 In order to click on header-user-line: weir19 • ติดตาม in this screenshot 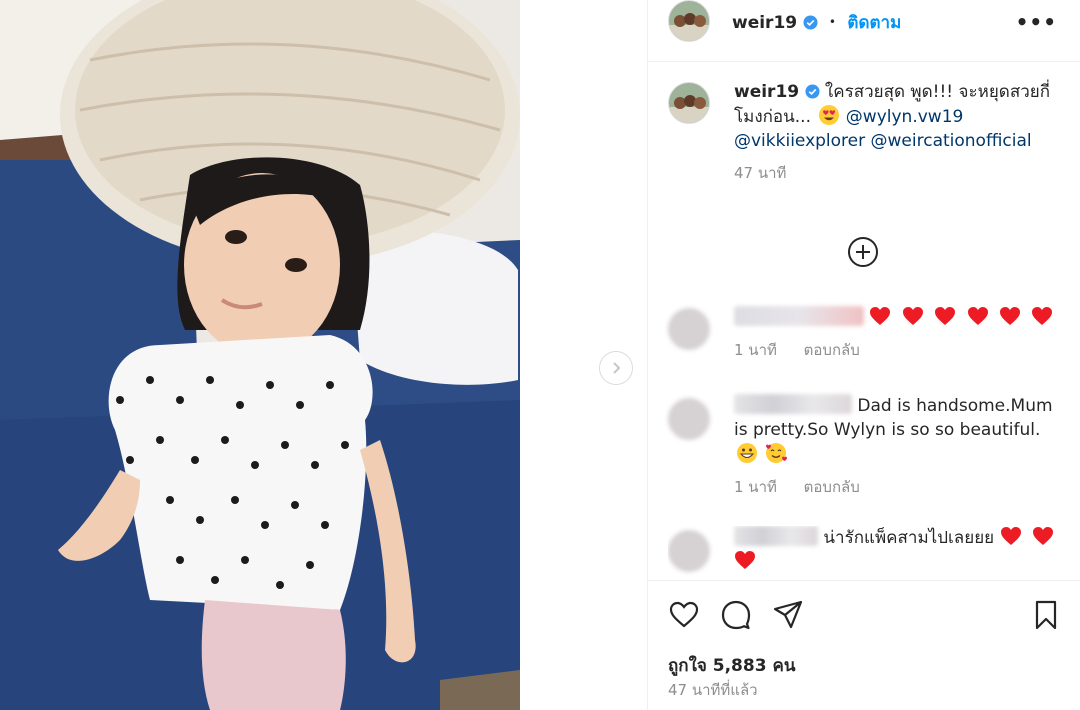, I will do `click(816, 22)`.